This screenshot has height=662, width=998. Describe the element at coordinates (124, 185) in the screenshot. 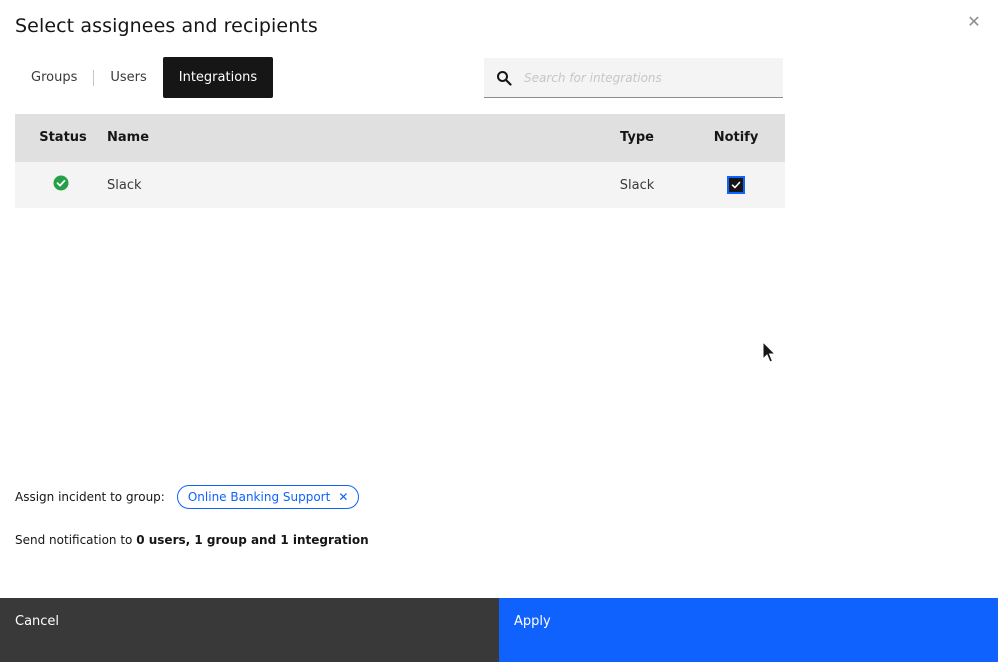

I see `row-name: Slack` at that location.